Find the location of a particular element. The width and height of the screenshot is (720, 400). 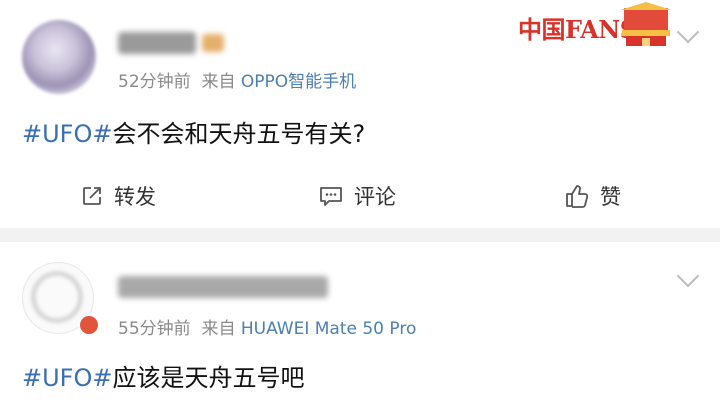

like-button: 赞 is located at coordinates (592, 196).